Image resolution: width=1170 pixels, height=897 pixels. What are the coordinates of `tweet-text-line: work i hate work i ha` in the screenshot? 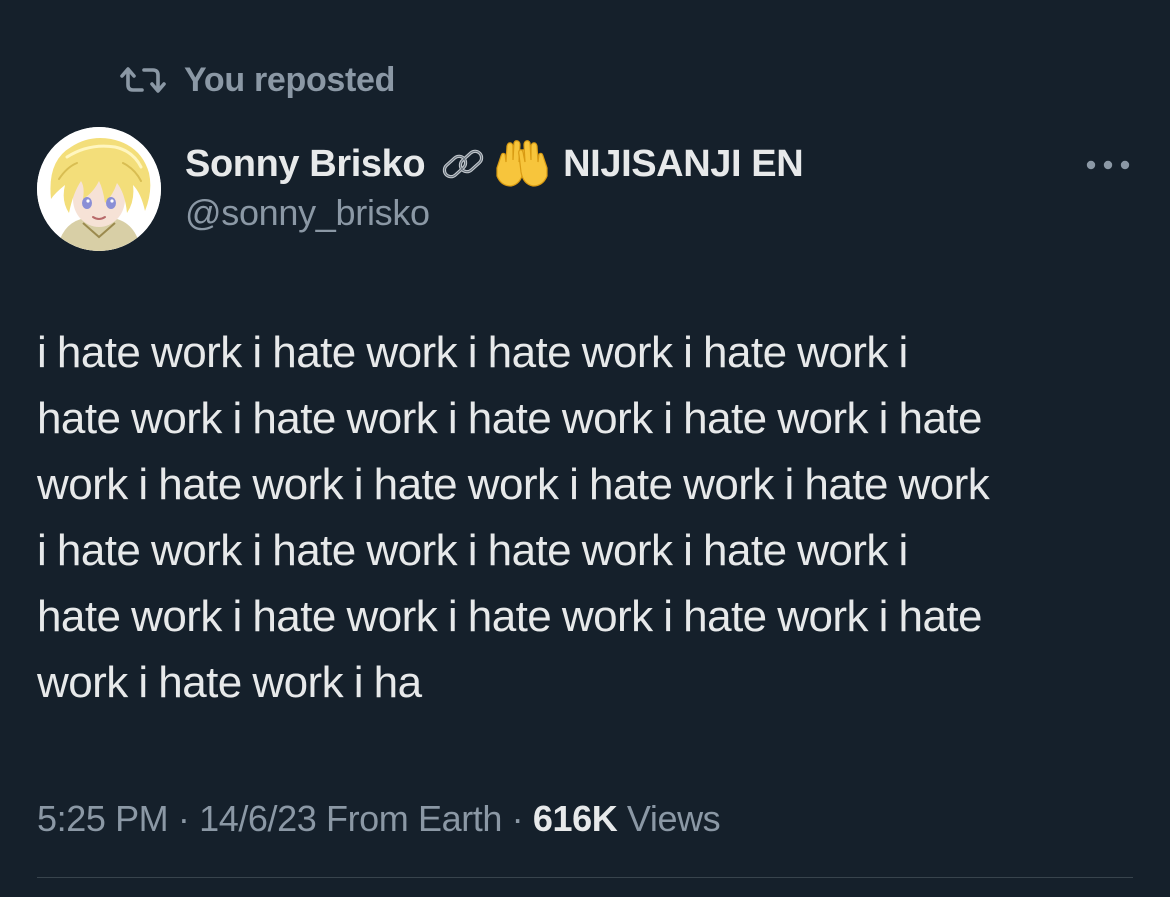 It's located at (229, 682).